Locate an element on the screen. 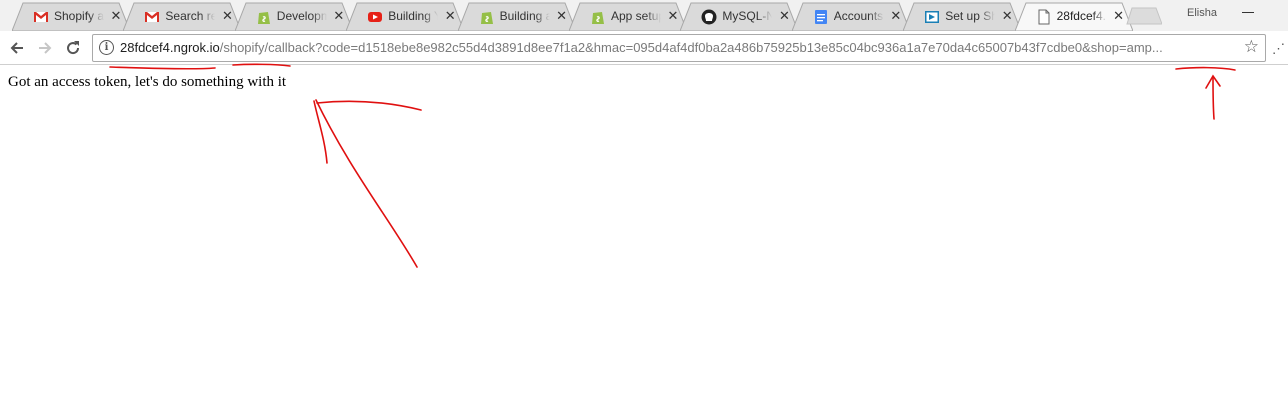 Image resolution: width=1288 pixels, height=403 pixels. site-icon is located at coordinates (932, 17).